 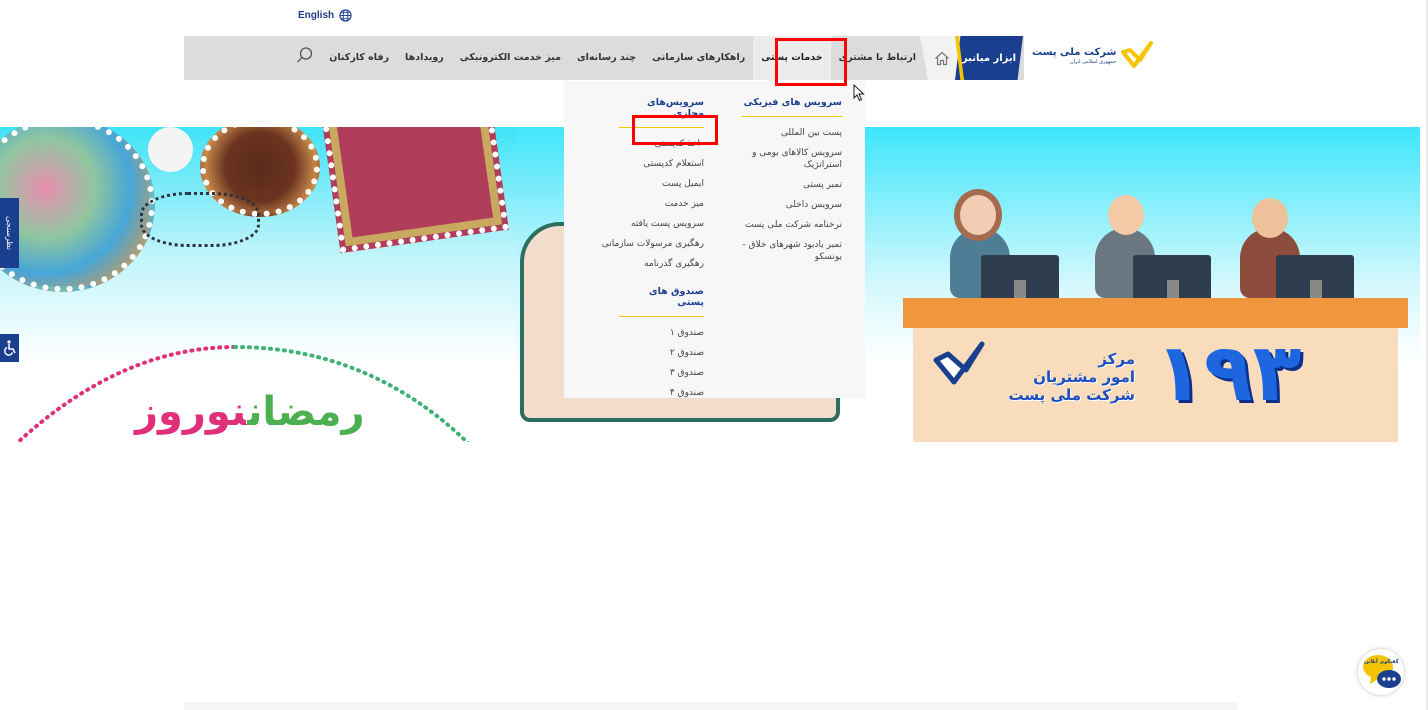 What do you see at coordinates (170, 149) in the screenshot?
I see `milk-glass-image` at bounding box center [170, 149].